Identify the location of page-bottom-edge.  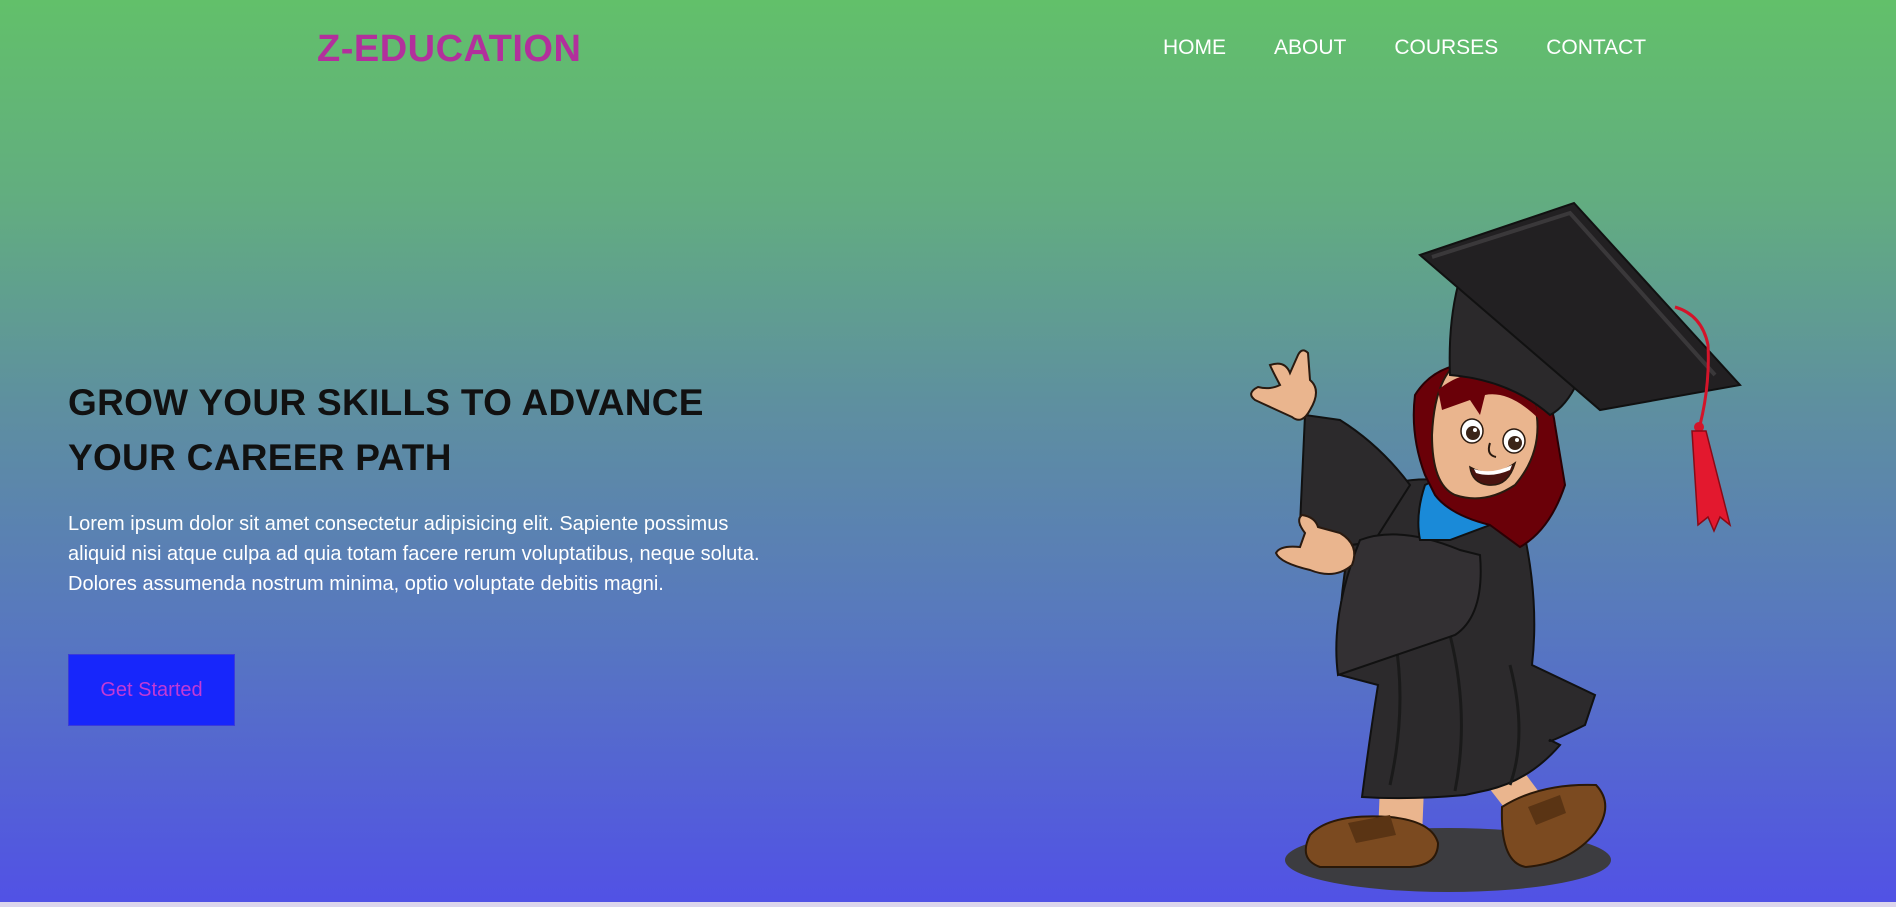
(948, 904).